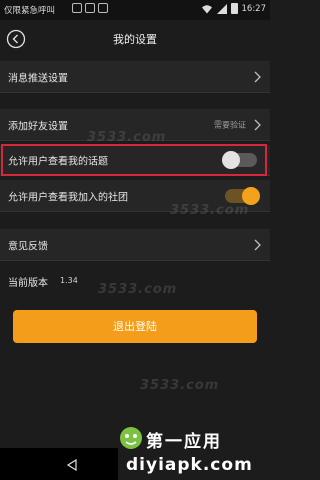  Describe the element at coordinates (251, 195) in the screenshot. I see `toggle-knob` at that location.